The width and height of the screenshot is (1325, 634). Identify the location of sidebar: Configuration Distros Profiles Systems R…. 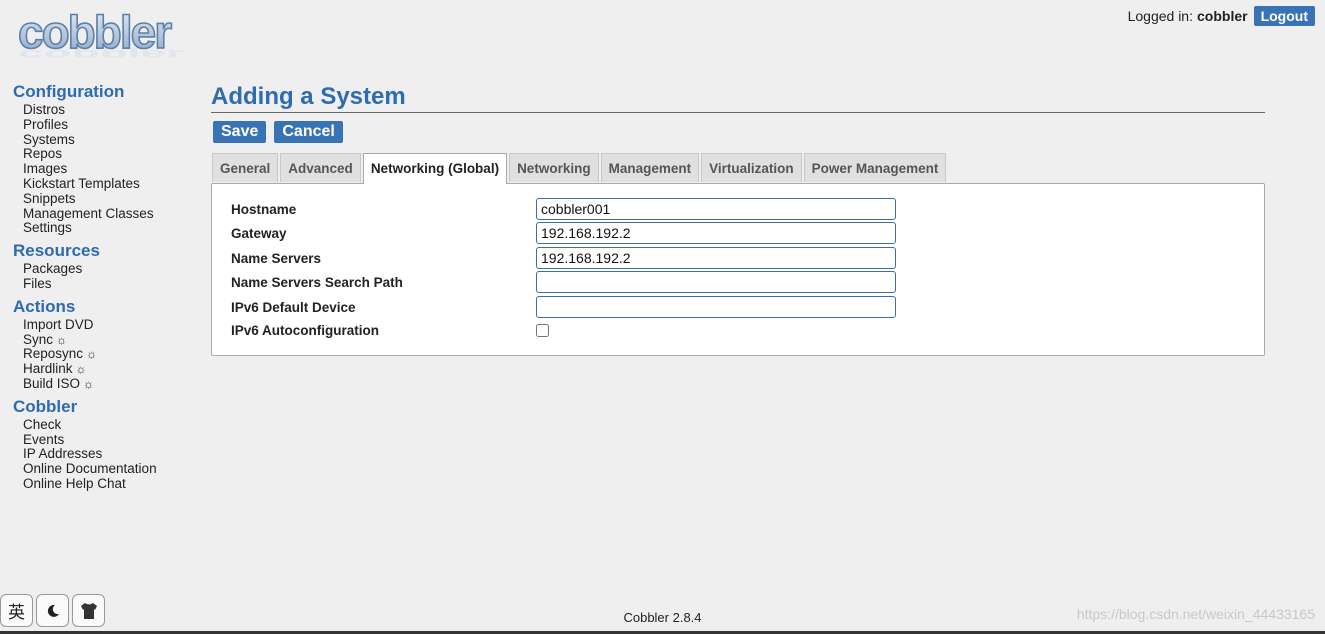
(105, 288).